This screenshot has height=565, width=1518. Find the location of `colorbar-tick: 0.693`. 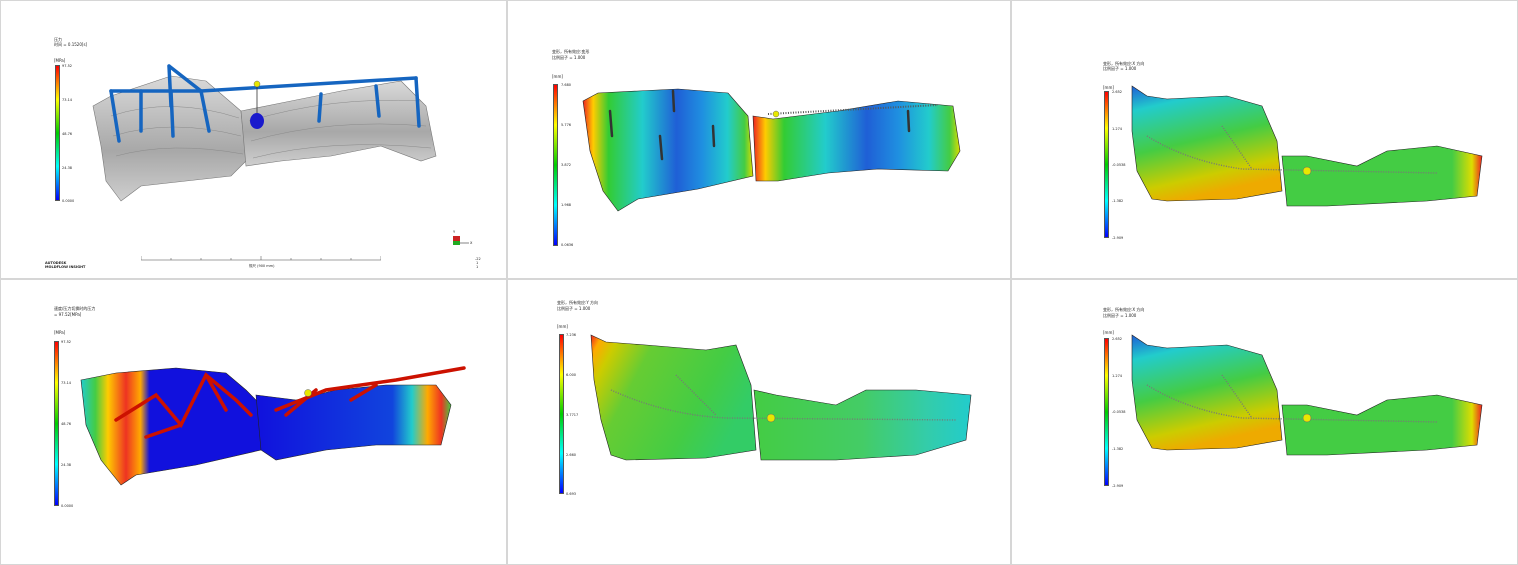

colorbar-tick: 0.693 is located at coordinates (571, 494).